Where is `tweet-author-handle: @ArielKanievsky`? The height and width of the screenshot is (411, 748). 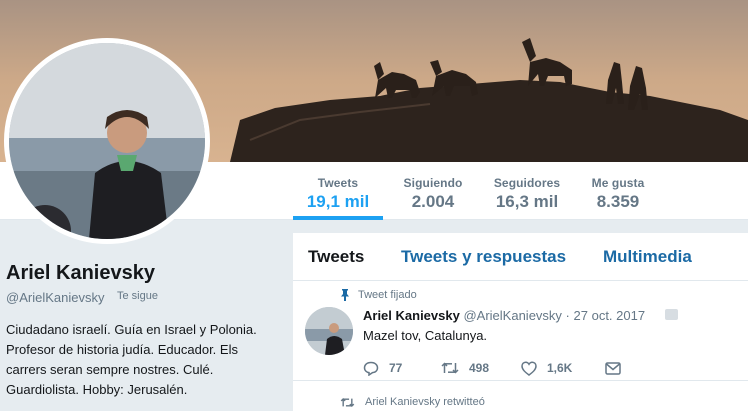
tweet-author-handle: @ArielKanievsky is located at coordinates (512, 315).